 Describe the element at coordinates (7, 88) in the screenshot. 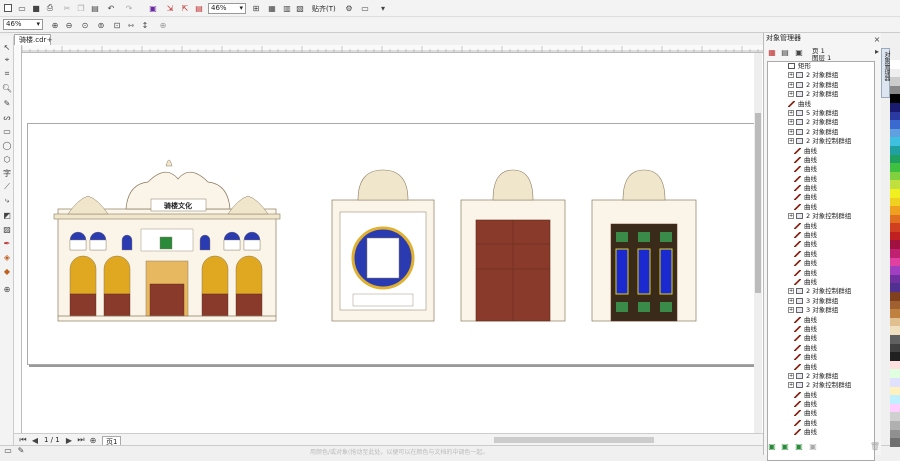

I see `zoom-tool-icon: 🔍︎` at that location.